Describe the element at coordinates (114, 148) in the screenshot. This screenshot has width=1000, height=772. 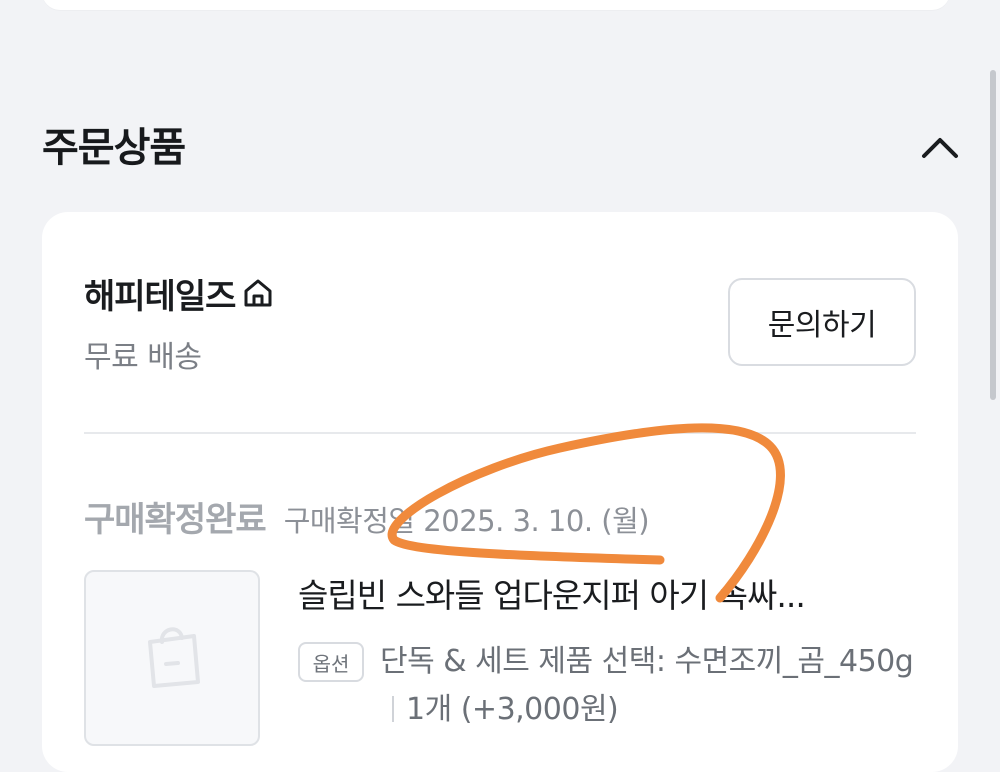
I see `section-title: 주문상품` at that location.